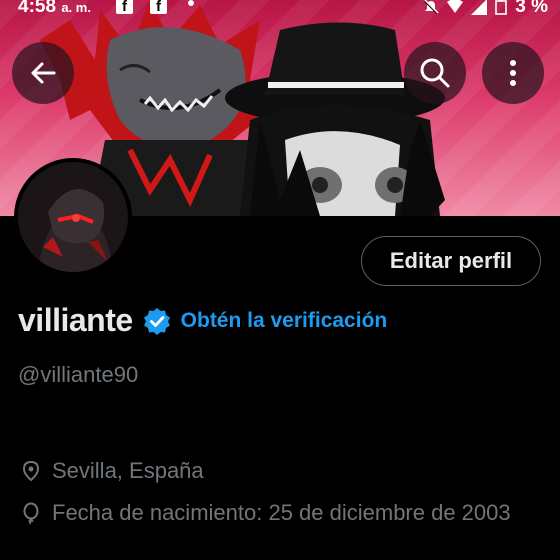 The width and height of the screenshot is (560, 560). Describe the element at coordinates (501, 7) in the screenshot. I see `battery-icon` at that location.